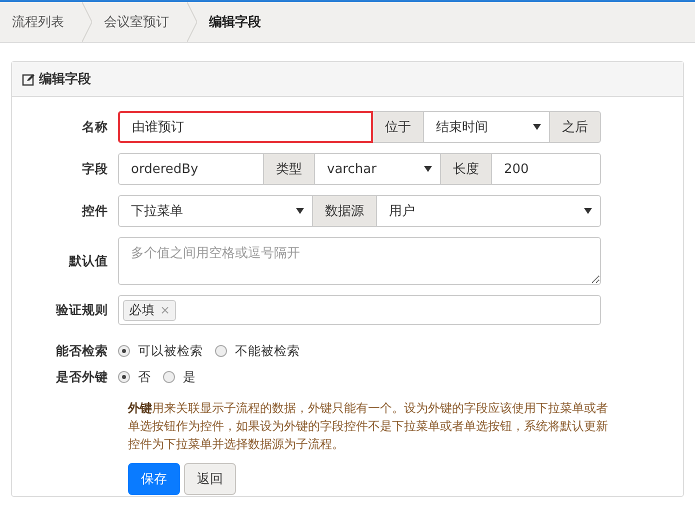 The height and width of the screenshot is (507, 695). What do you see at coordinates (94, 127) in the screenshot?
I see `field-label: 名称` at bounding box center [94, 127].